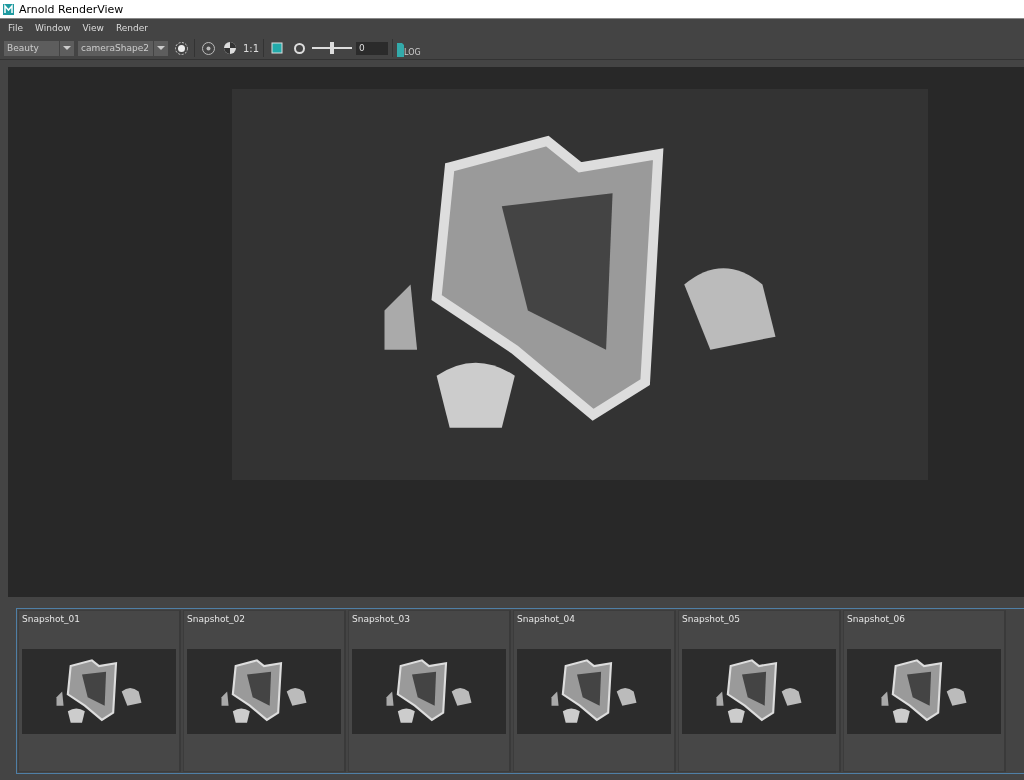 The width and height of the screenshot is (1024, 780). What do you see at coordinates (217, 620) in the screenshot?
I see `snapshot-label: Snapshot_02` at bounding box center [217, 620].